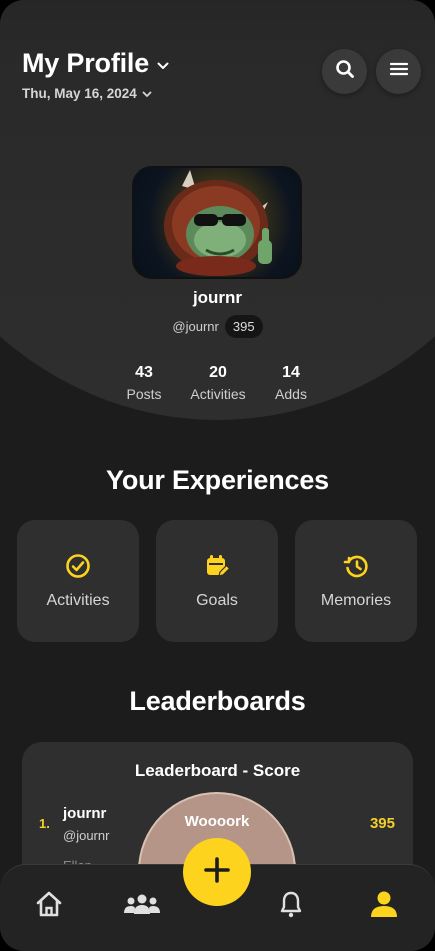 The width and height of the screenshot is (435, 951). What do you see at coordinates (85, 813) in the screenshot?
I see `leaderboard-name: journr` at bounding box center [85, 813].